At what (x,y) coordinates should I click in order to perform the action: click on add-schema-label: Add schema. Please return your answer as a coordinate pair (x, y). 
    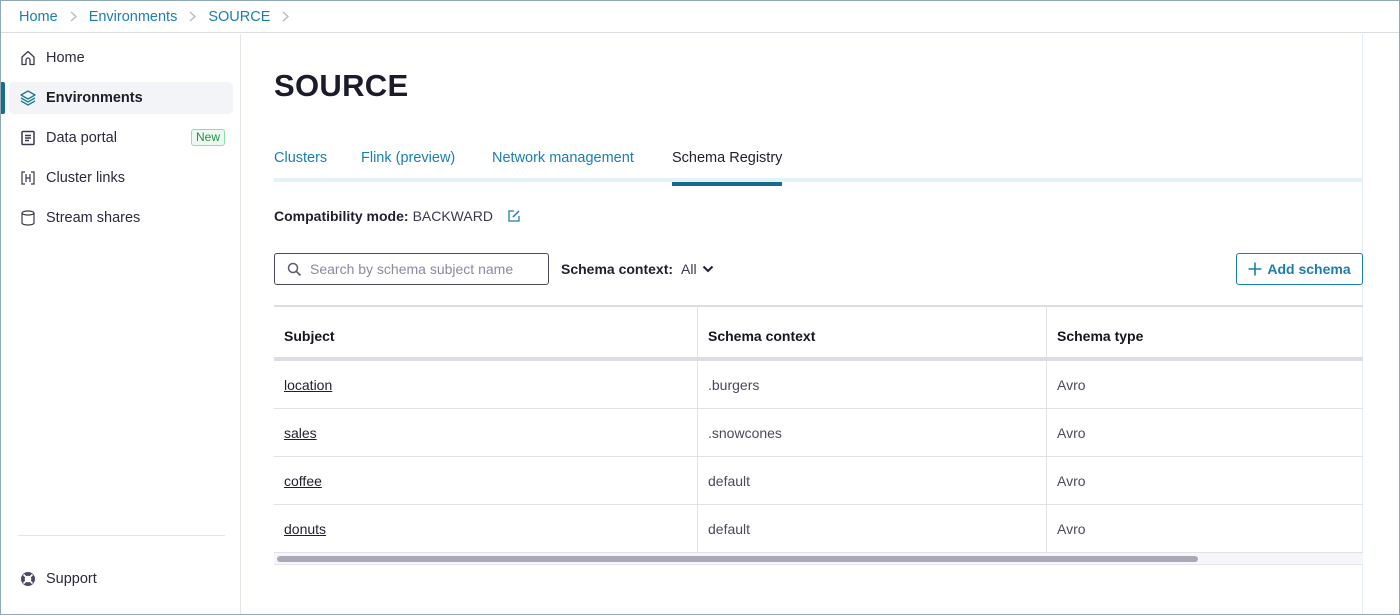
    Looking at the image, I should click on (1309, 269).